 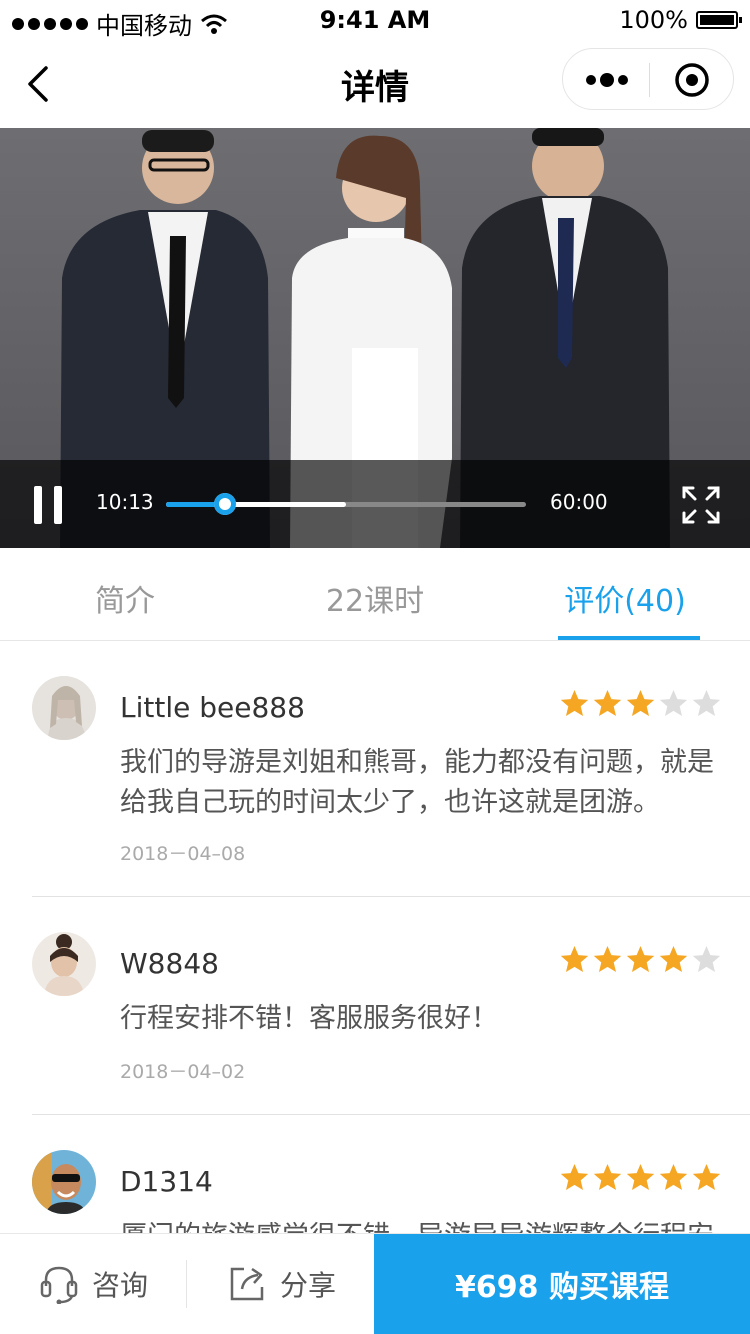 What do you see at coordinates (247, 1284) in the screenshot?
I see `share-icon` at bounding box center [247, 1284].